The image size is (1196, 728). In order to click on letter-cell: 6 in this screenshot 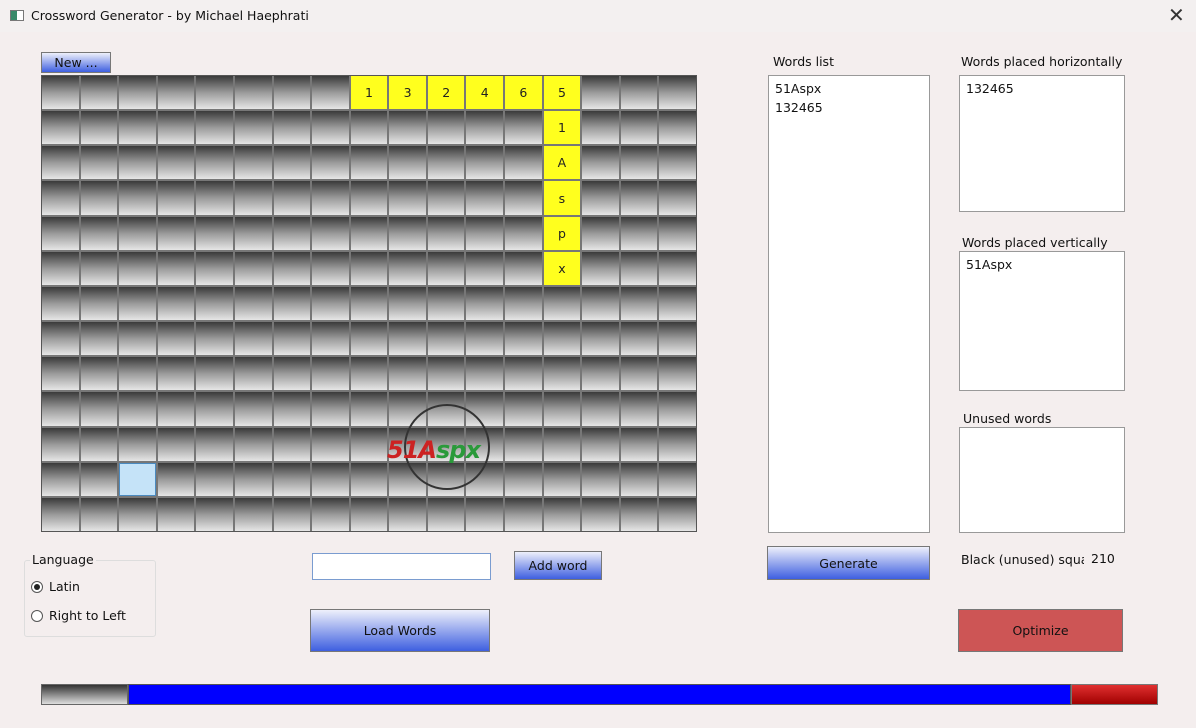, I will do `click(523, 93)`.